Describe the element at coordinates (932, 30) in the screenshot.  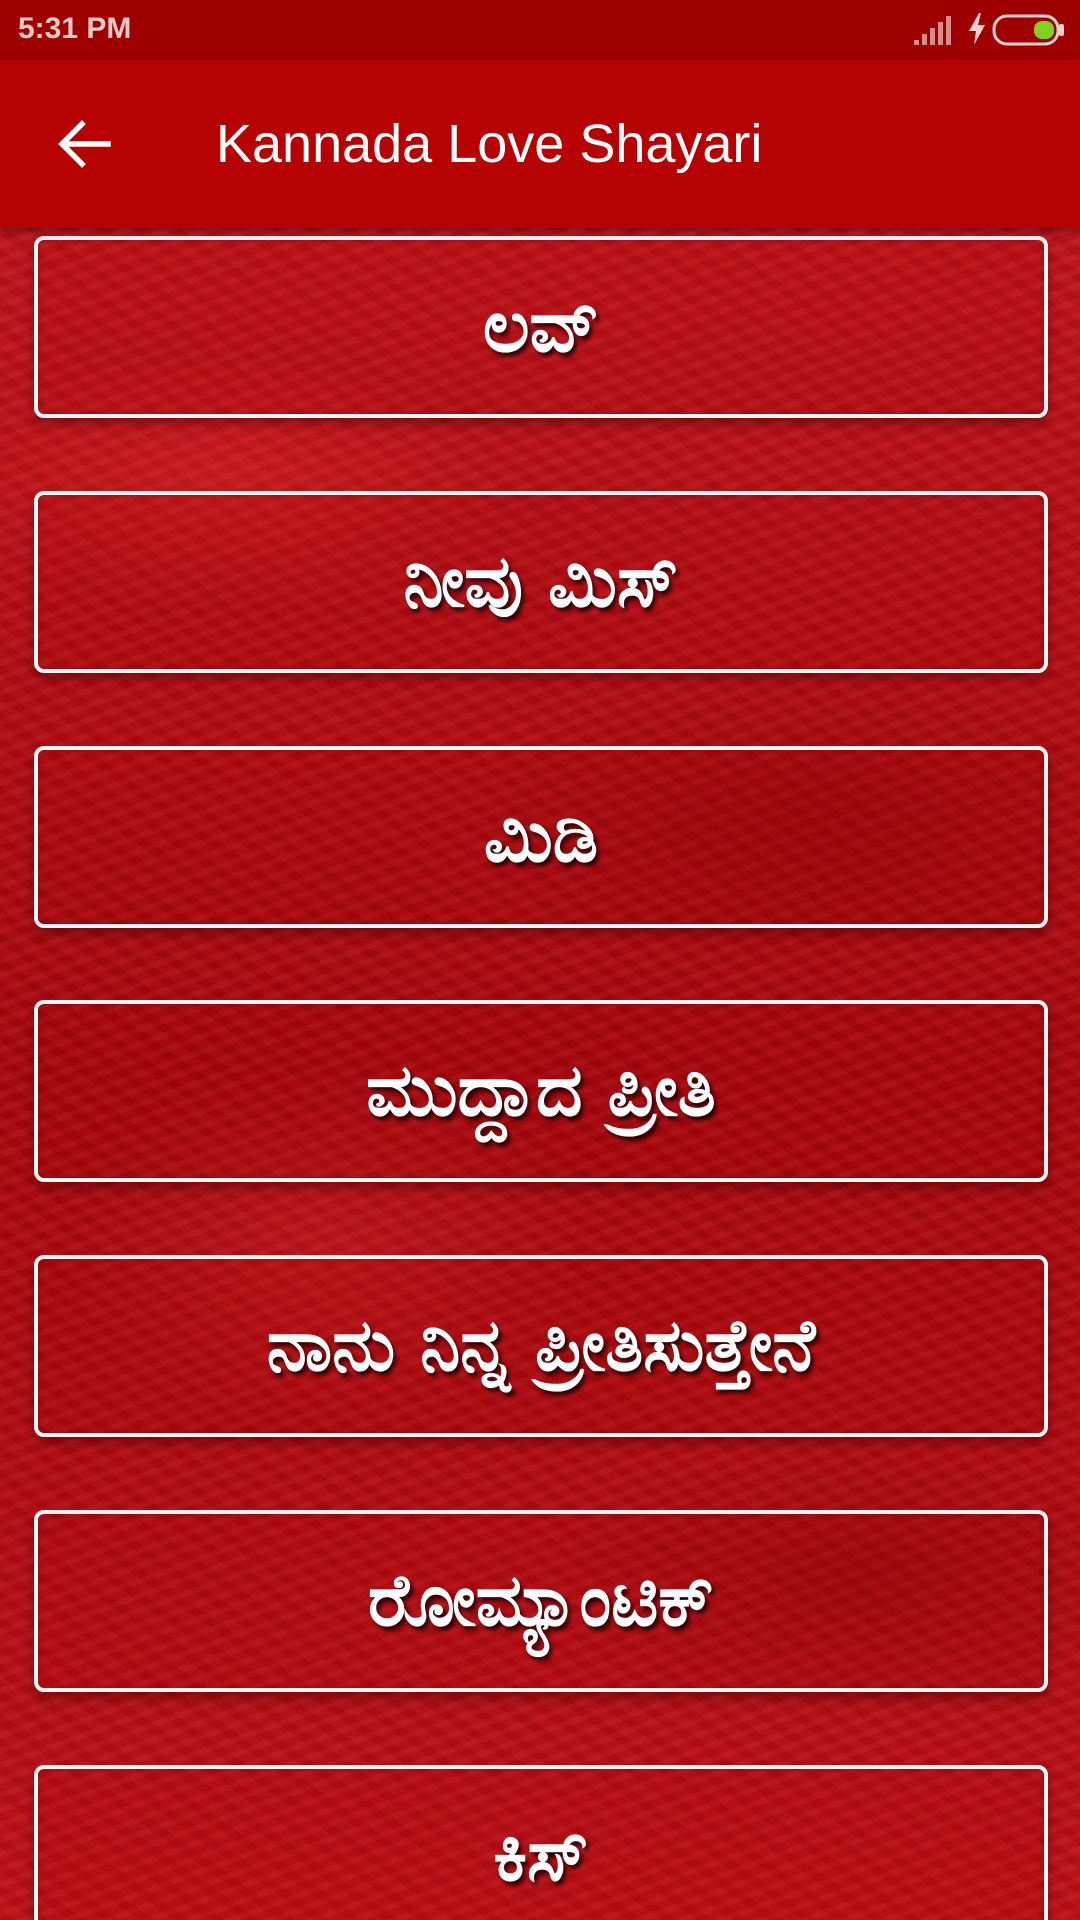
I see `signal-icon` at that location.